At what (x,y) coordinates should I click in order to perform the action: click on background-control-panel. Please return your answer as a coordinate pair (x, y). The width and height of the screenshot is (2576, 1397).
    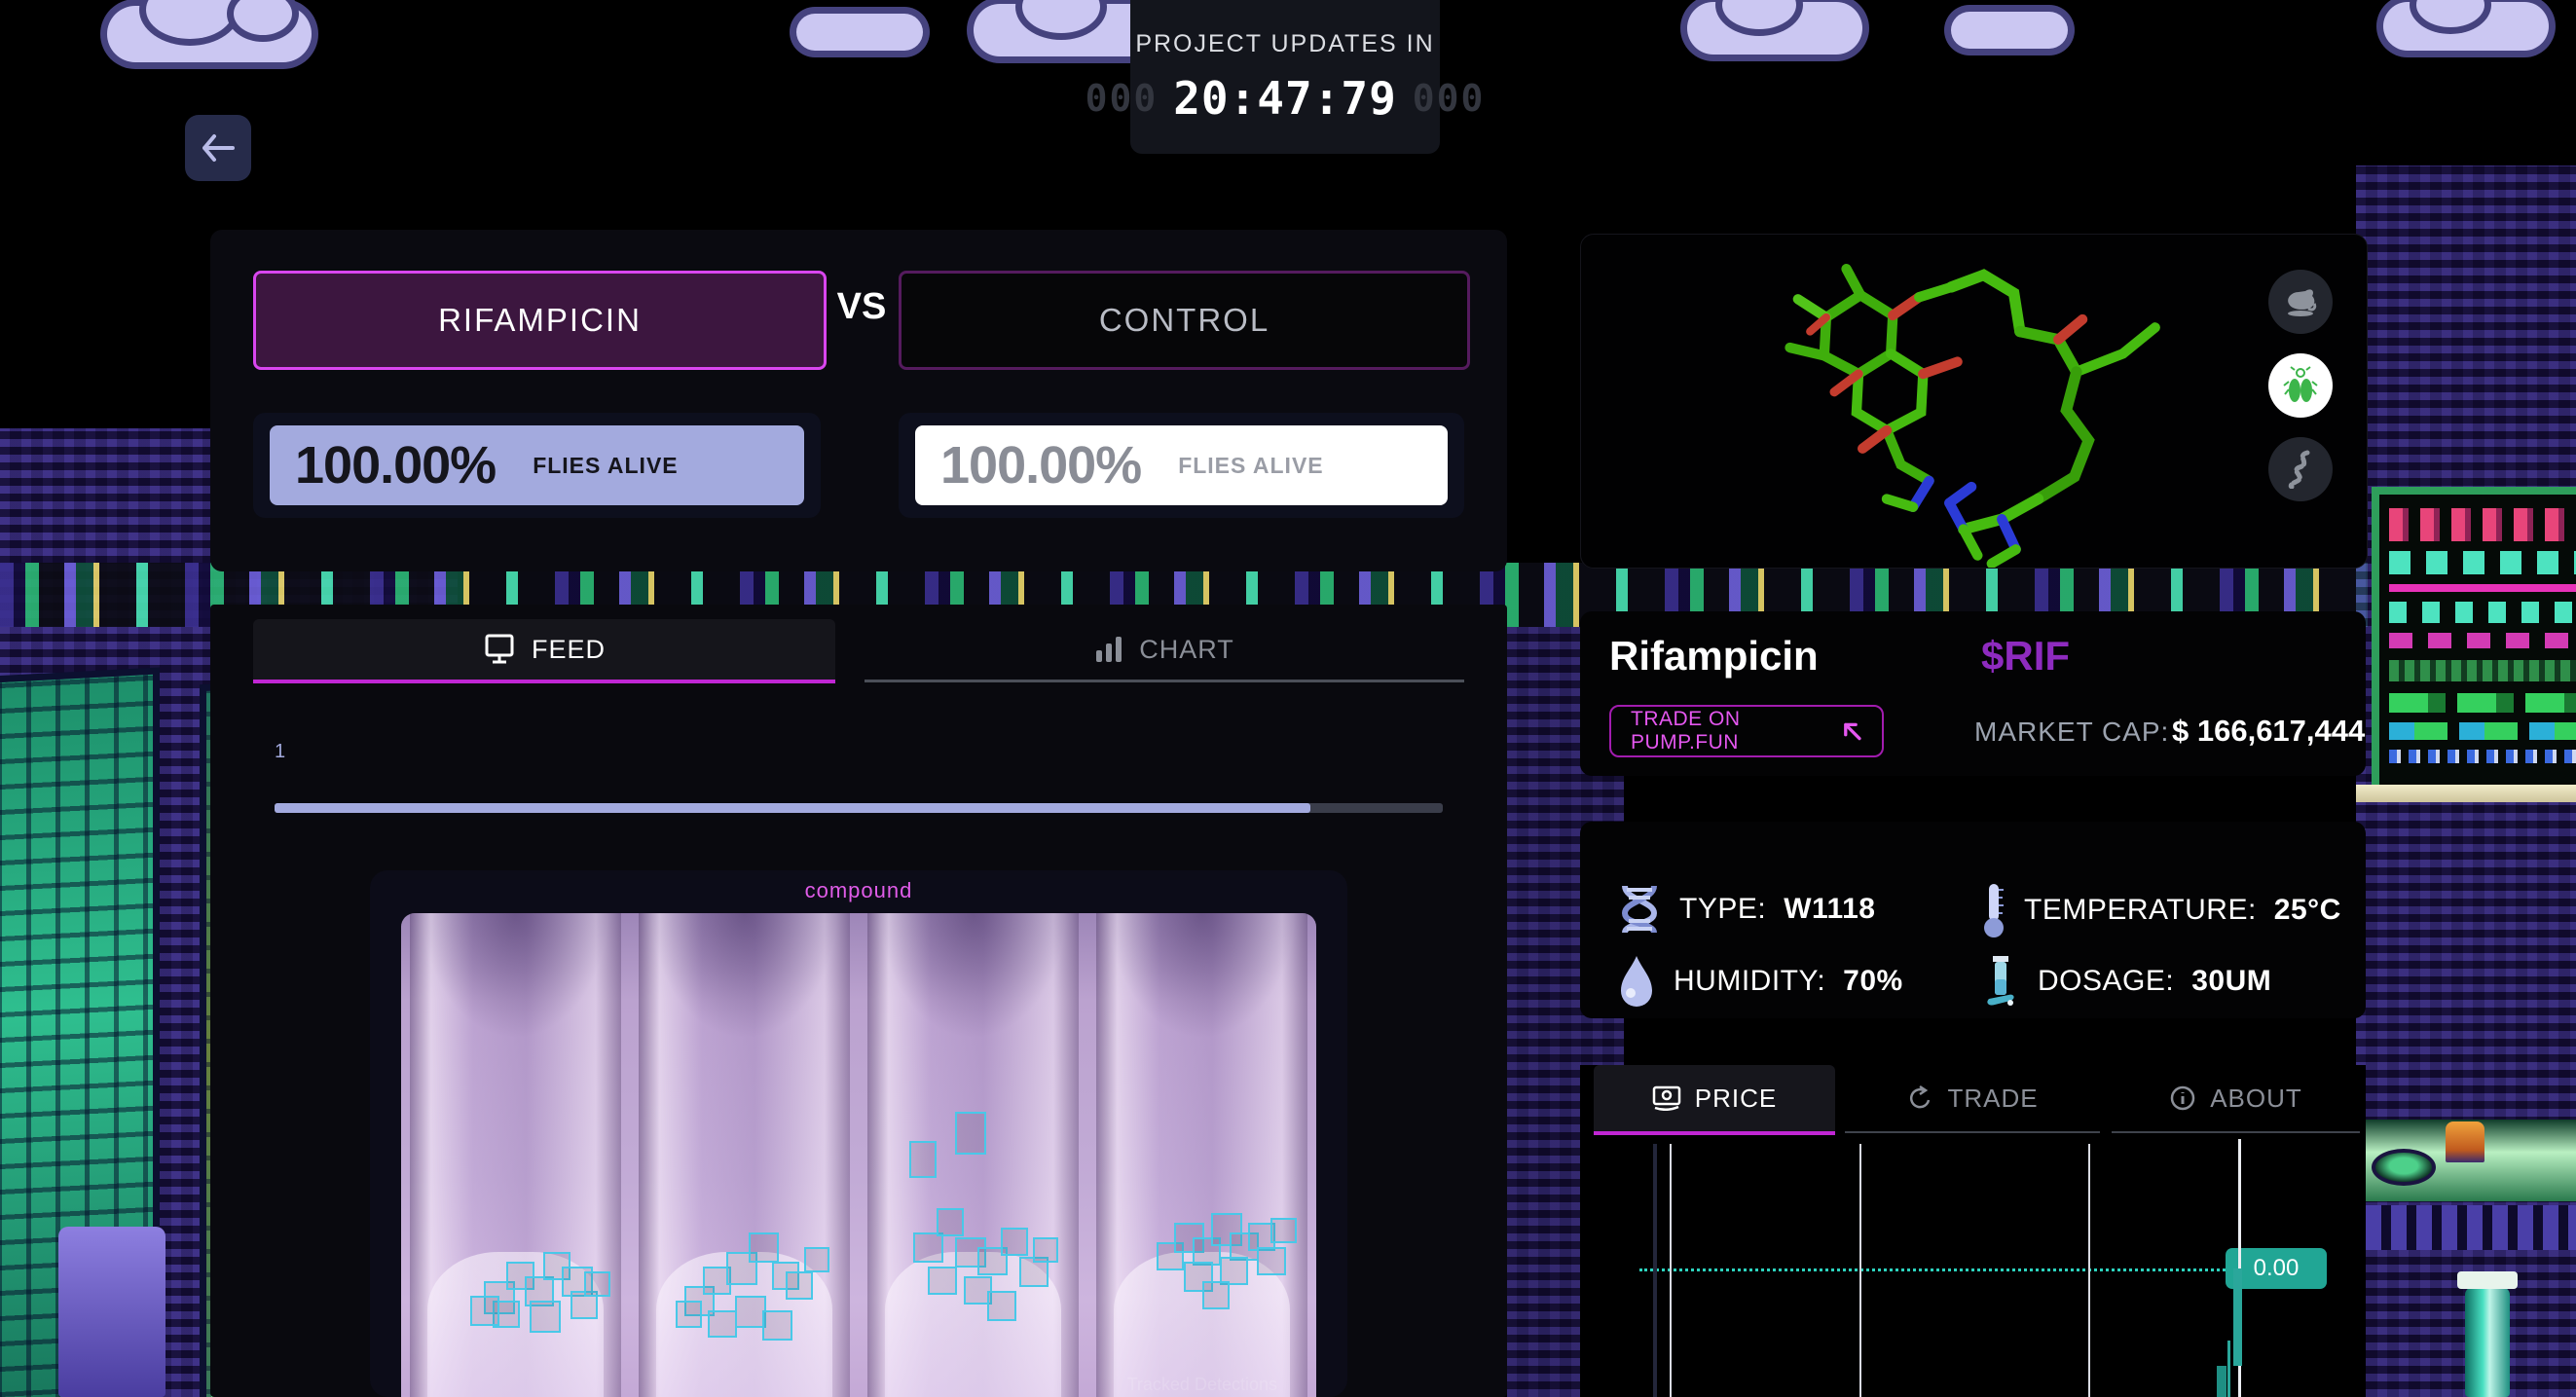
    Looking at the image, I should click on (2474, 641).